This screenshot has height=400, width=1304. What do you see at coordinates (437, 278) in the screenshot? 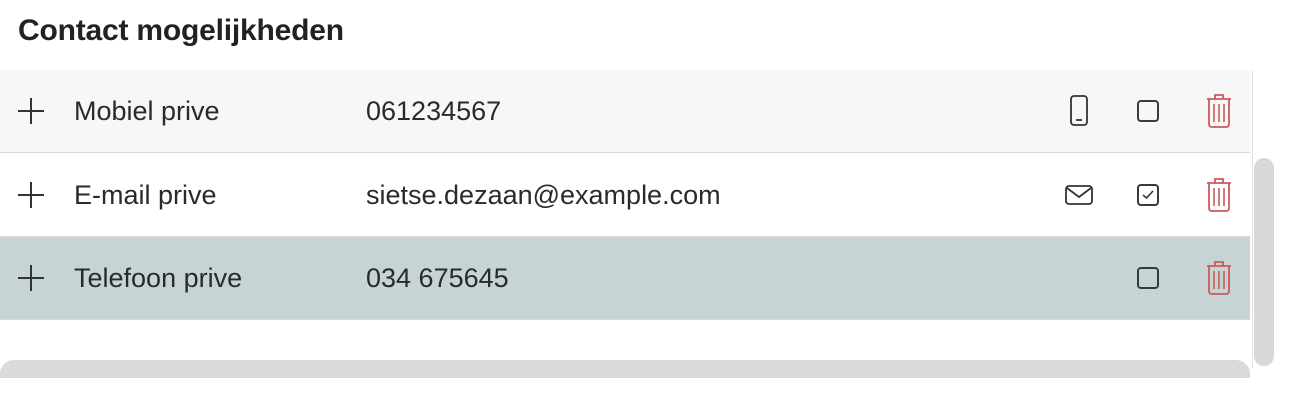
I see `contact-value: 034 675645` at bounding box center [437, 278].